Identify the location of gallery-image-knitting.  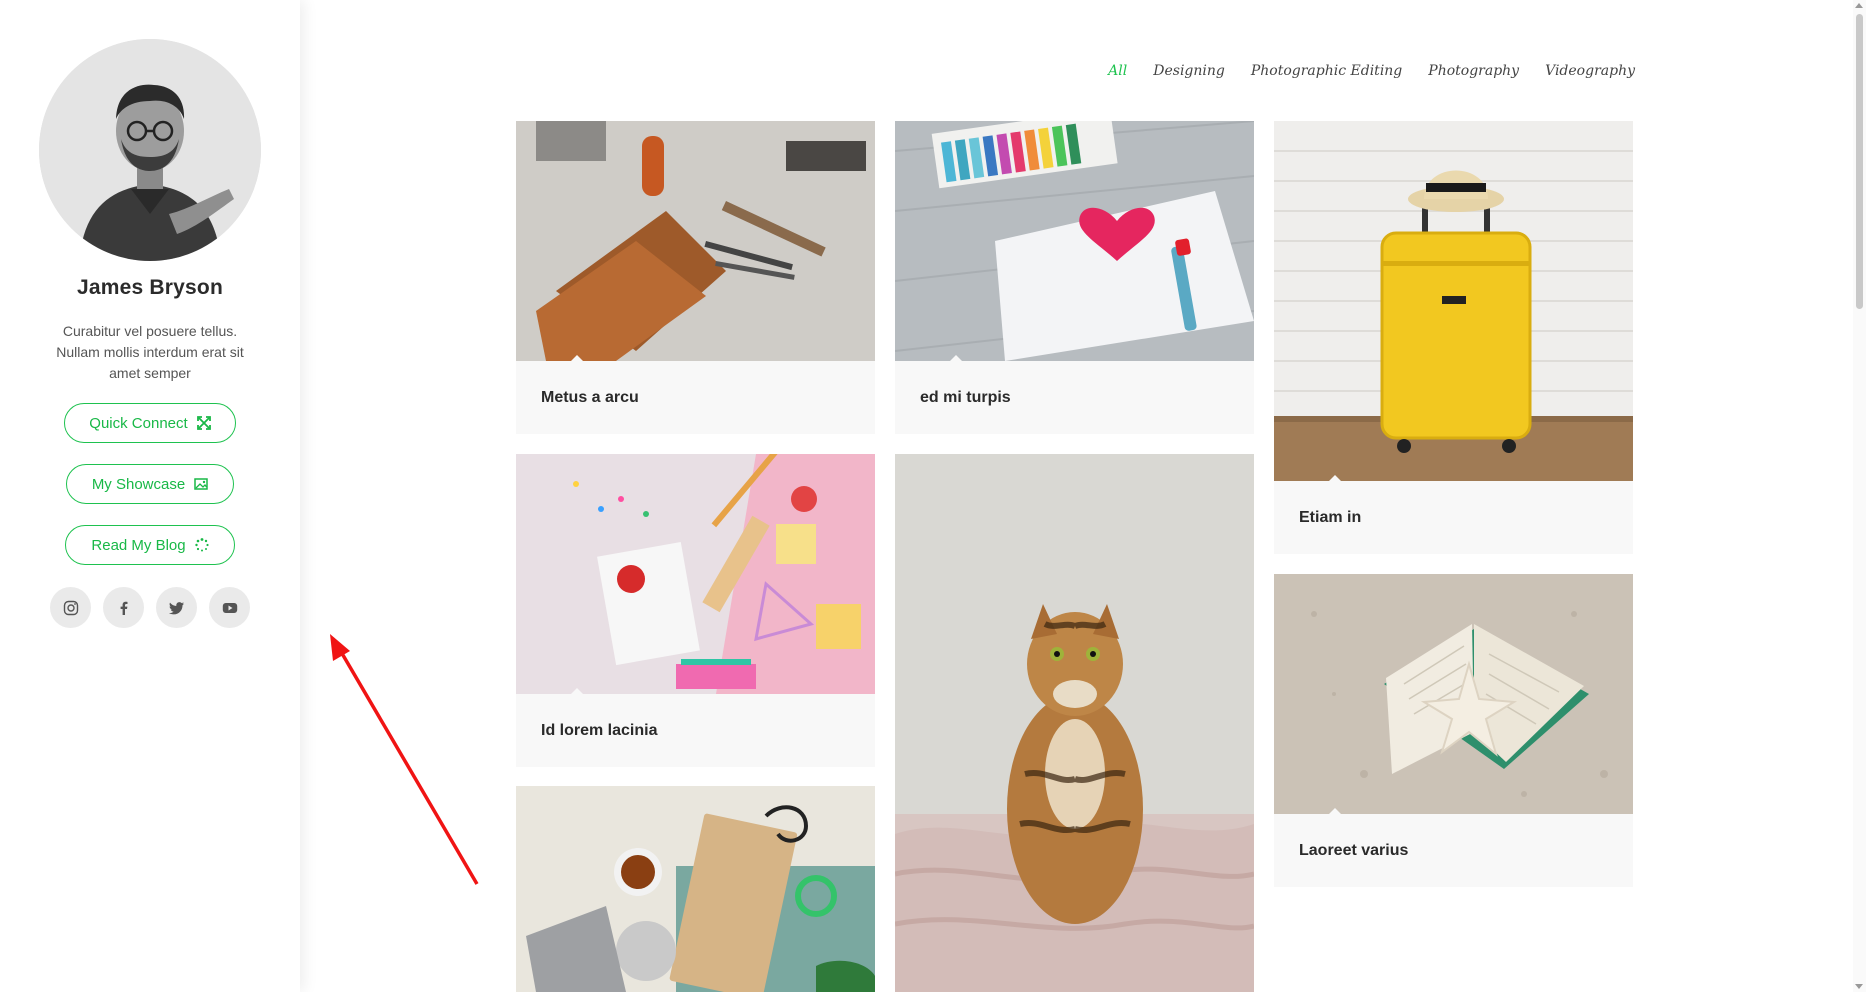
(695, 889).